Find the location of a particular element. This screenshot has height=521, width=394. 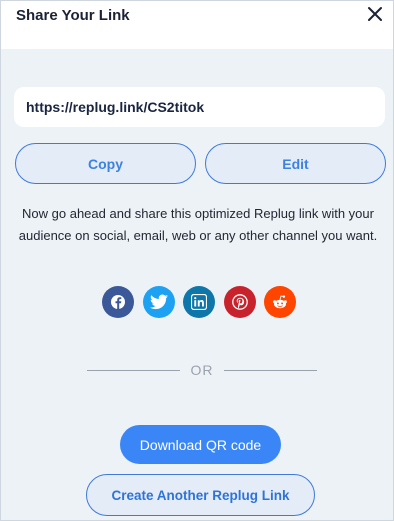

dialog-title: Share Your Link is located at coordinates (73, 15).